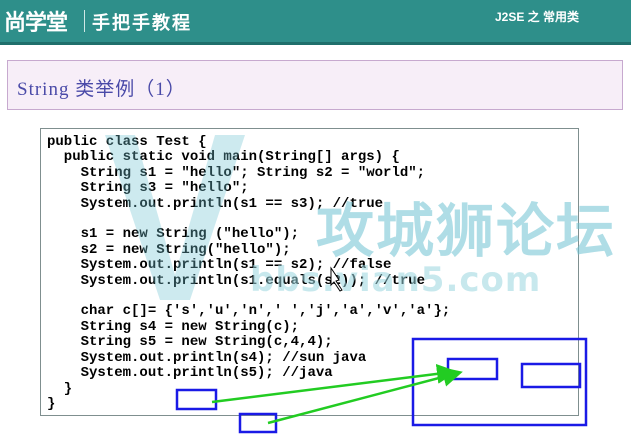 The image size is (631, 436). Describe the element at coordinates (84, 21) in the screenshot. I see `header-divider` at that location.